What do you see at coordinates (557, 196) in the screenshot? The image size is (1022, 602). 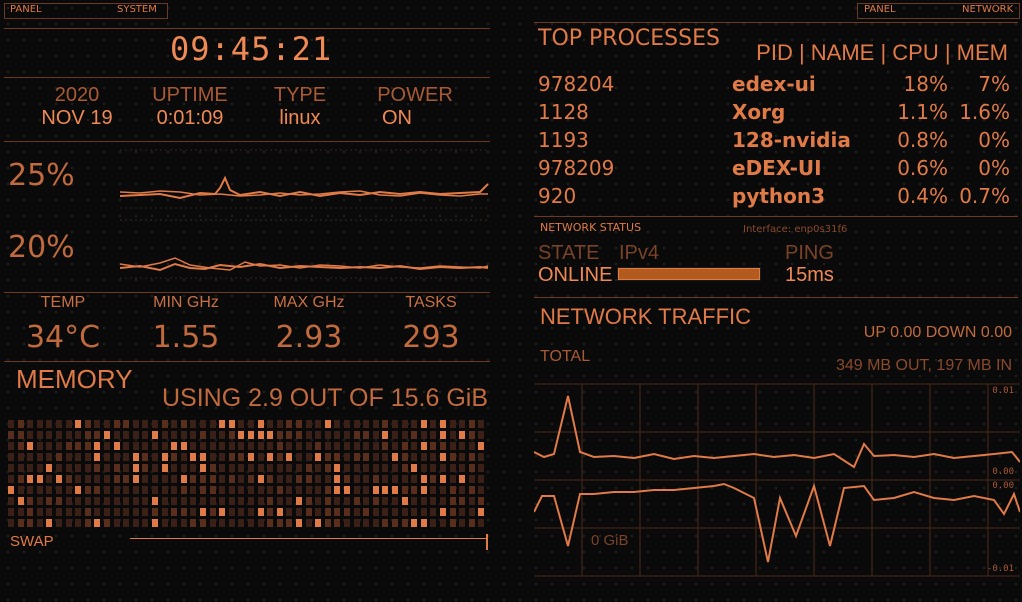 I see `process-pid: 920` at bounding box center [557, 196].